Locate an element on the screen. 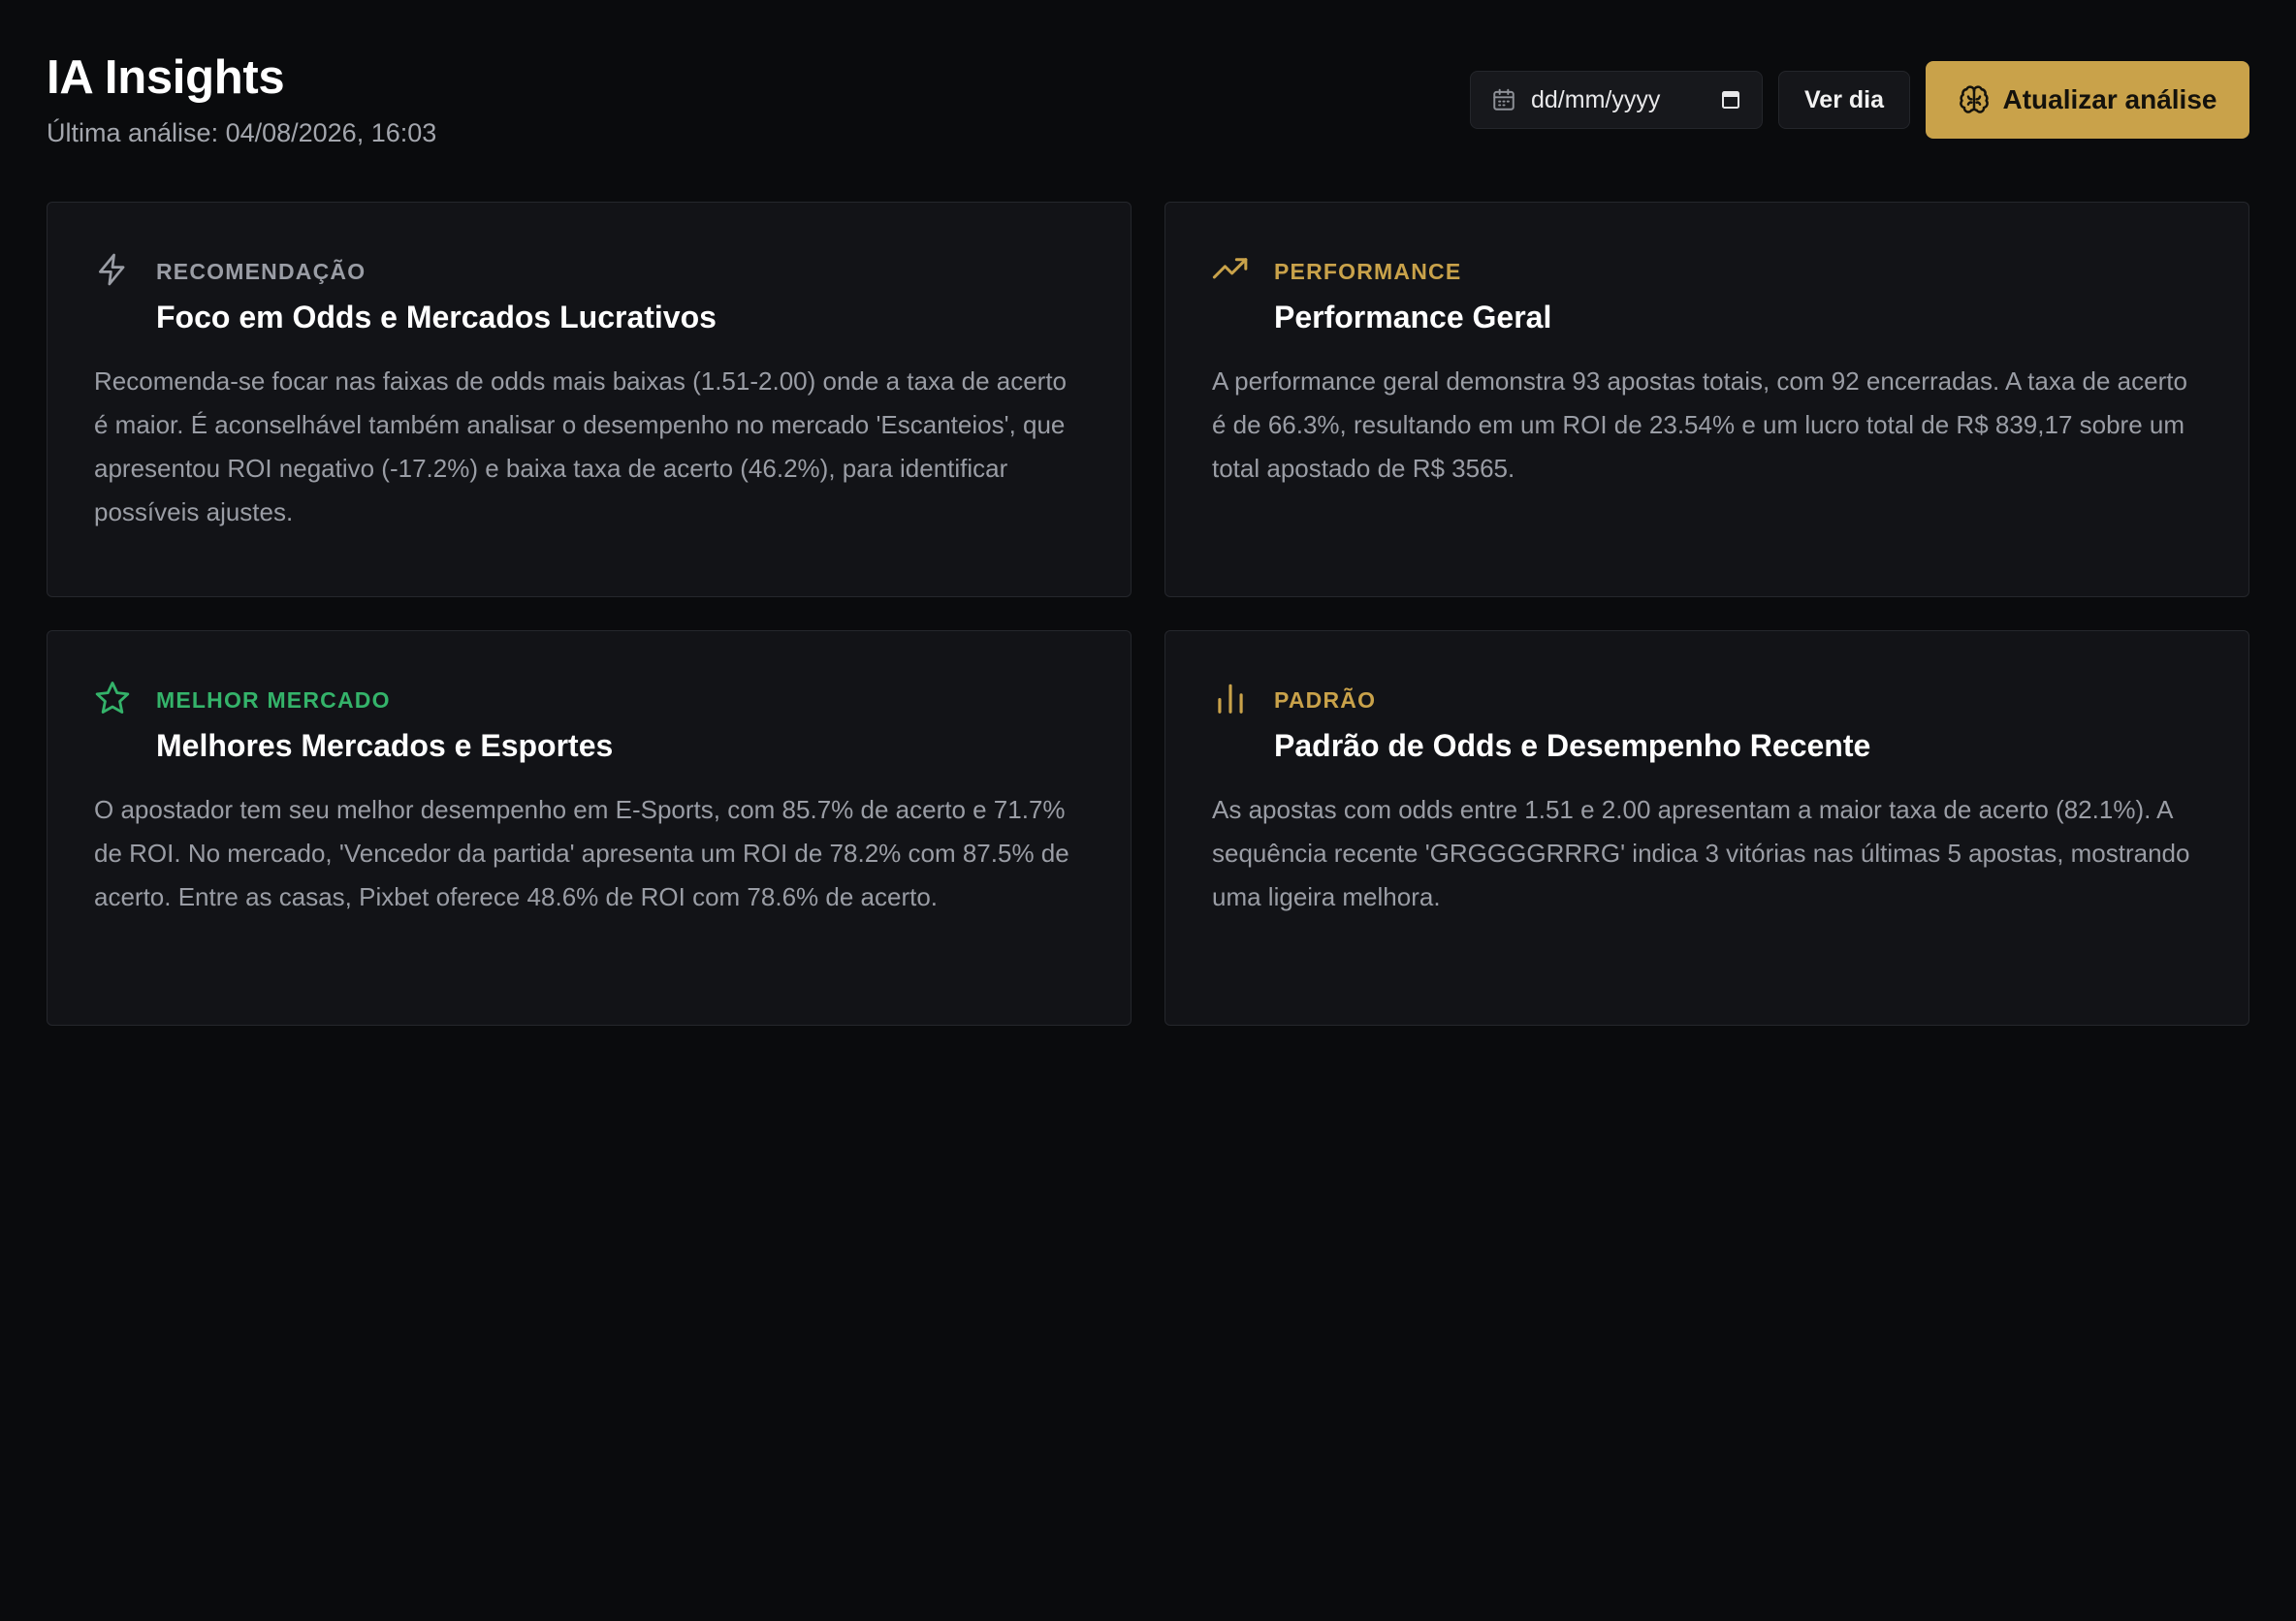 Image resolution: width=2296 pixels, height=1621 pixels. ver-dia-button: Ver dia is located at coordinates (1844, 100).